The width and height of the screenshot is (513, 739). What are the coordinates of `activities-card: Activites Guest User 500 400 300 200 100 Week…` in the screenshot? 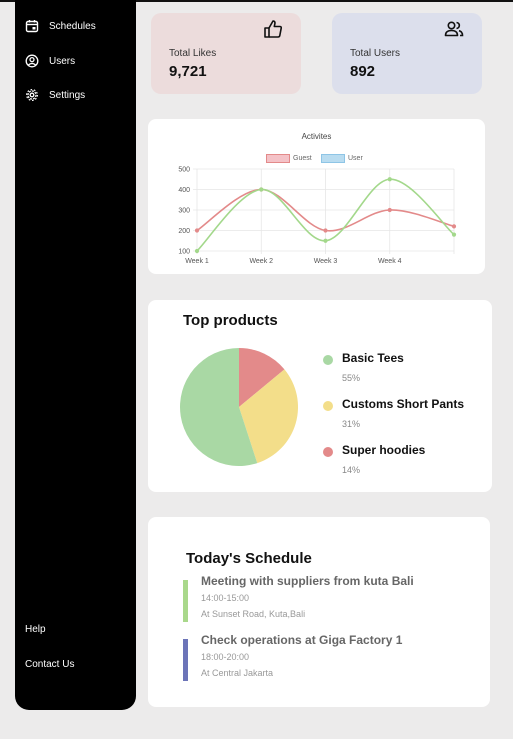 It's located at (316, 196).